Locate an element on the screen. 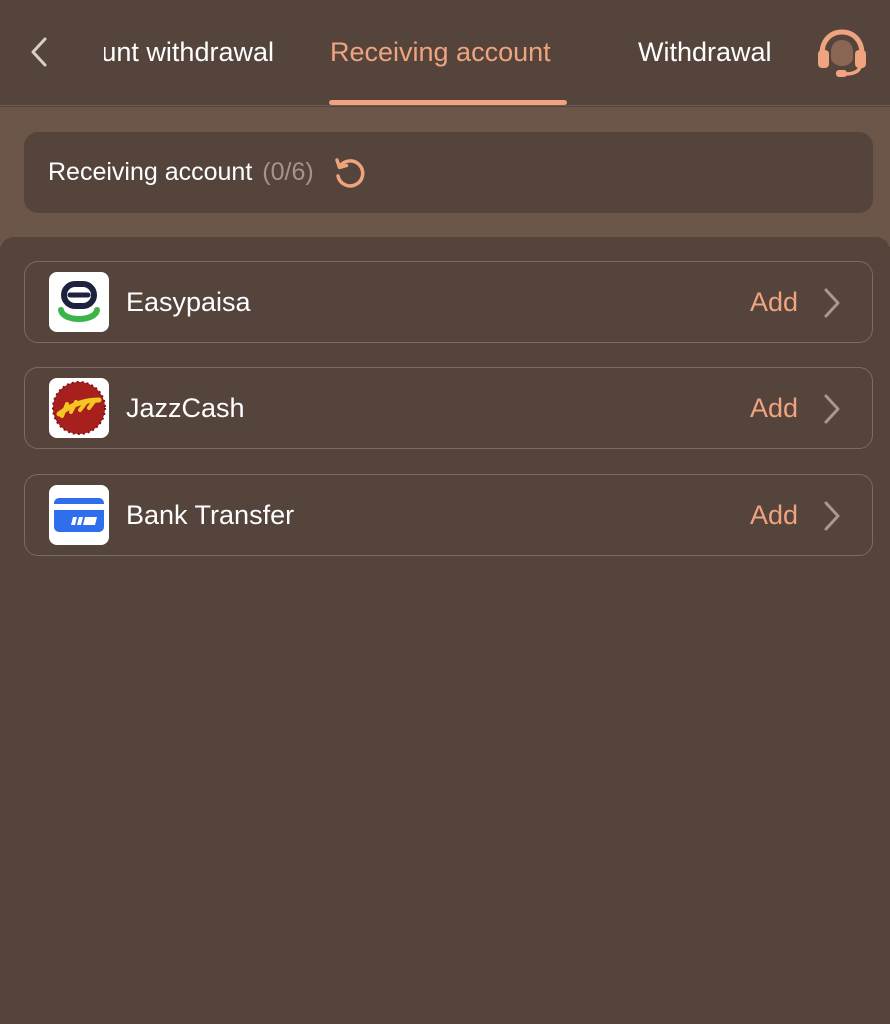 This screenshot has height=1024, width=890. refresh-icon is located at coordinates (349, 172).